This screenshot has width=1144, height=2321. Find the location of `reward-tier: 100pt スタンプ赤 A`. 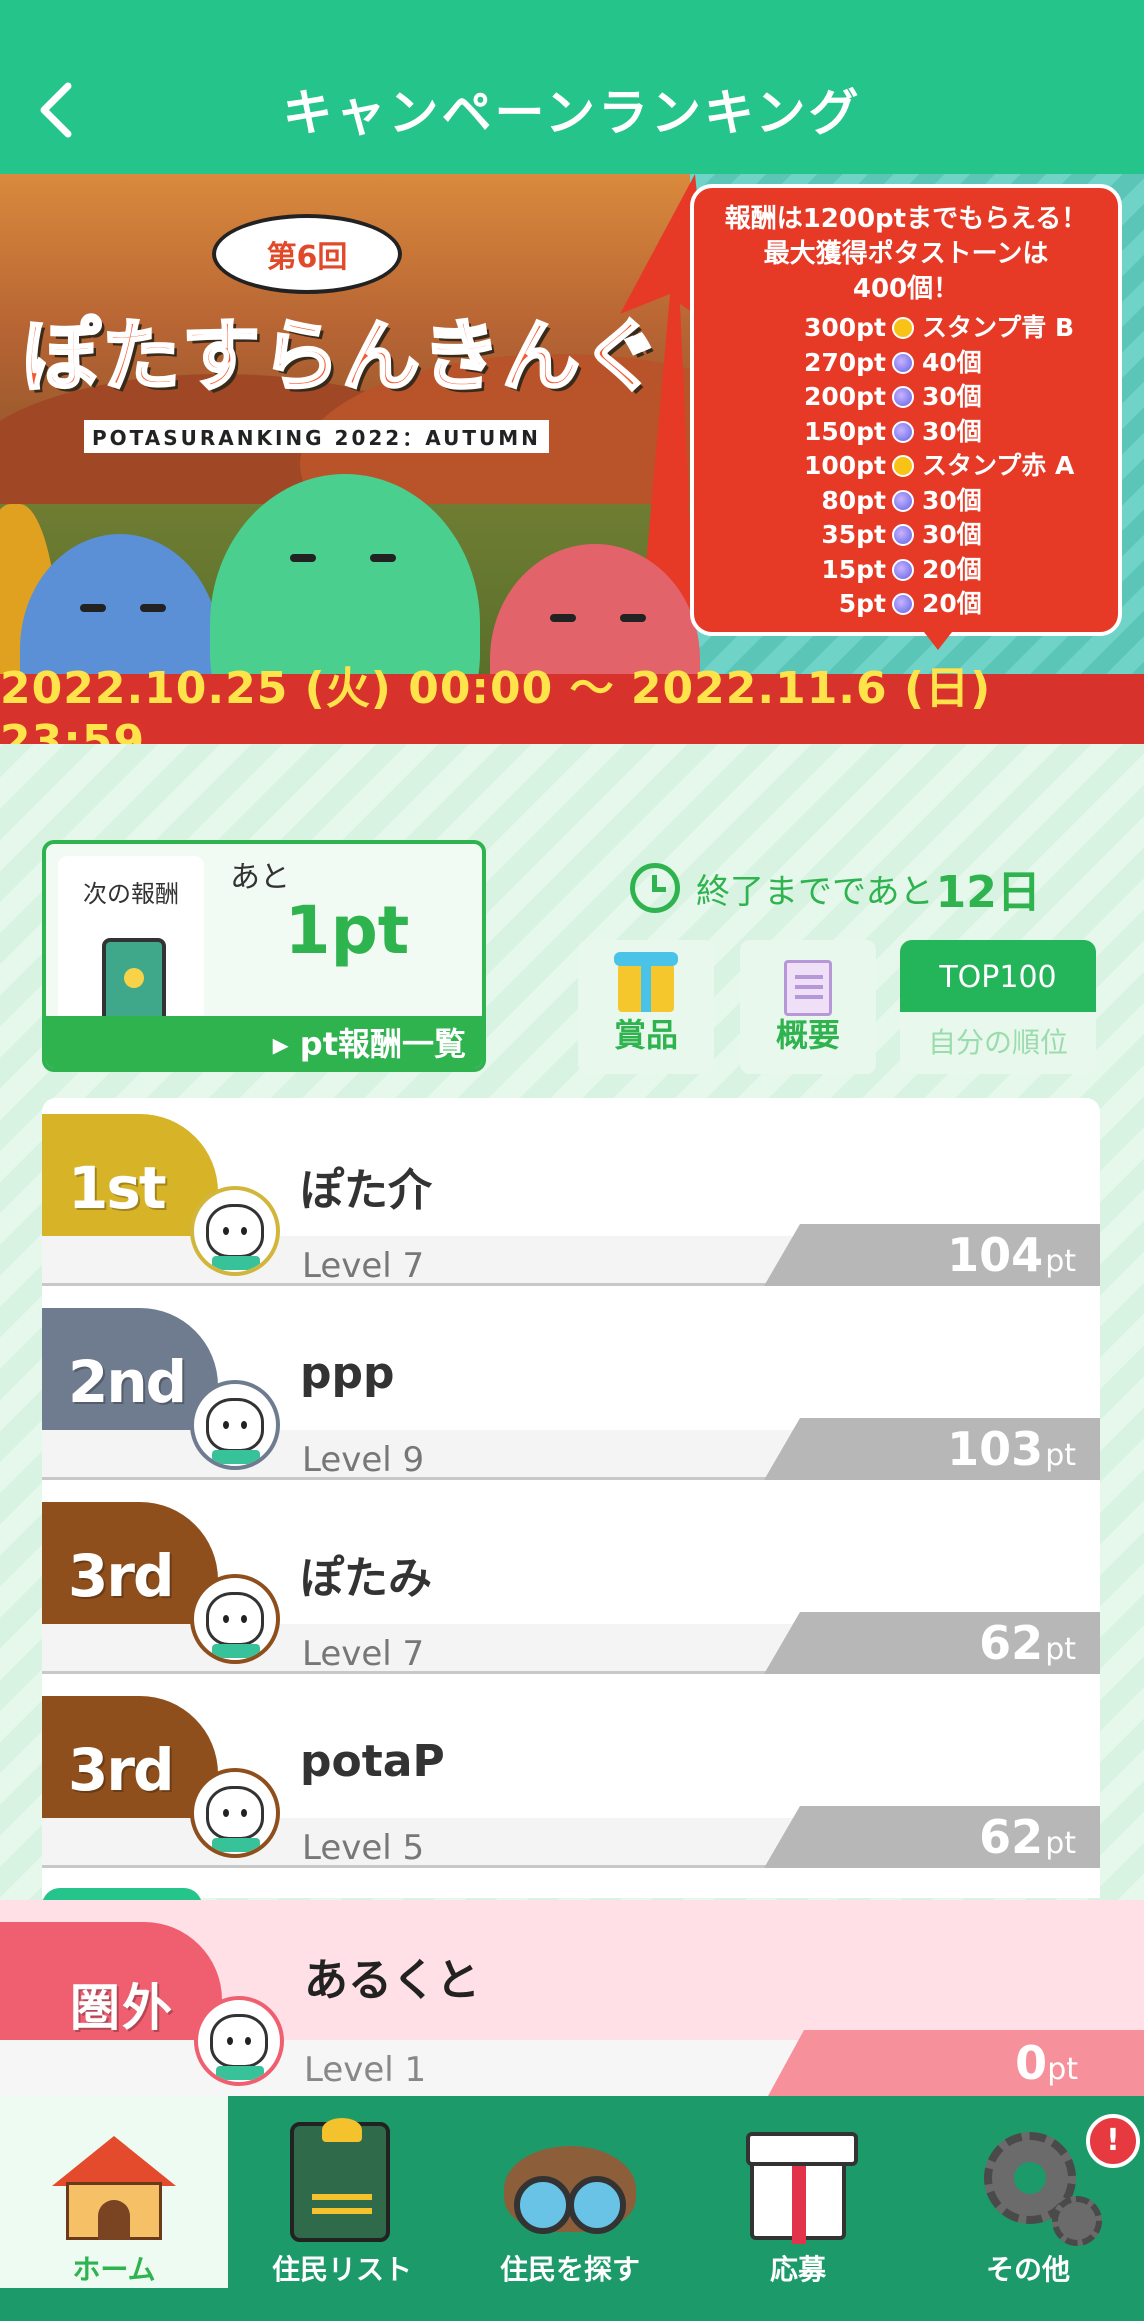

reward-tier: 100pt スタンプ赤 A is located at coordinates (906, 466).